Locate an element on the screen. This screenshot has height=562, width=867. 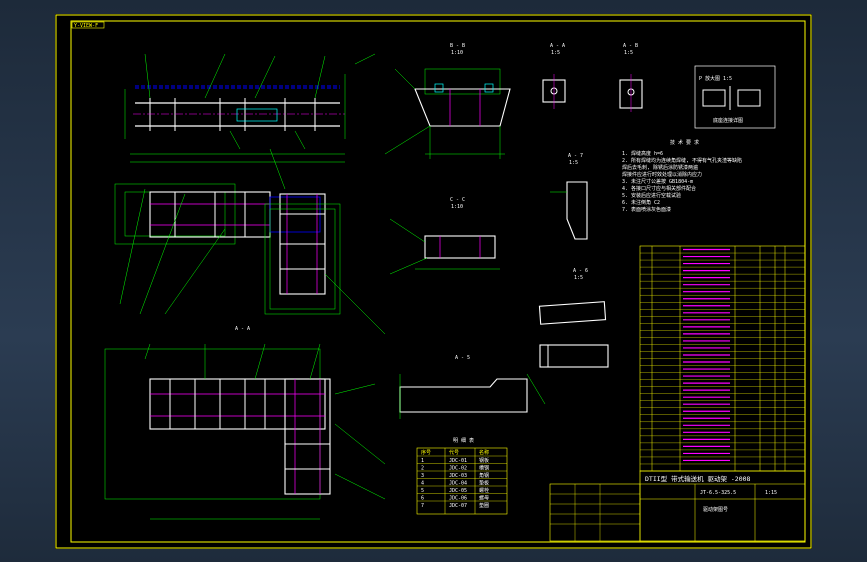
parts-cell: JDC-04 is located at coordinates (458, 484).